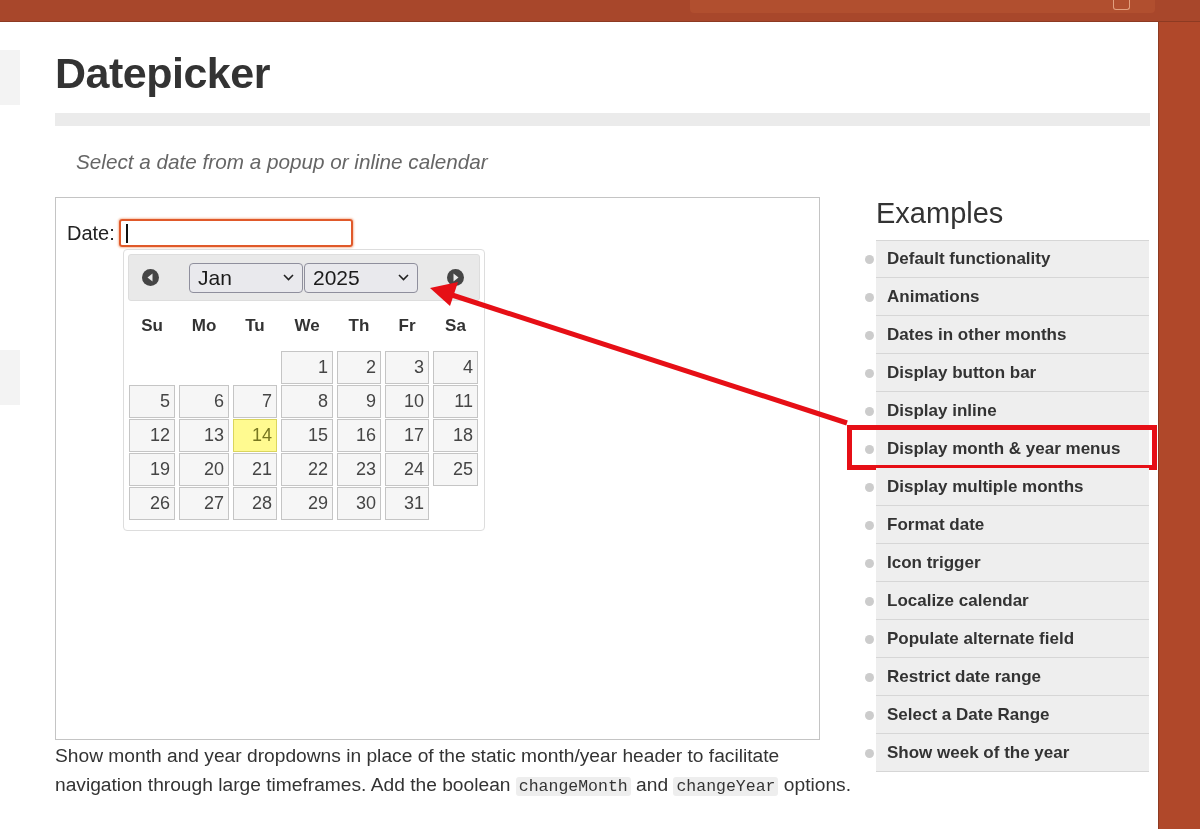 The image size is (1200, 829). I want to click on weekday-label: Sa, so click(455, 326).